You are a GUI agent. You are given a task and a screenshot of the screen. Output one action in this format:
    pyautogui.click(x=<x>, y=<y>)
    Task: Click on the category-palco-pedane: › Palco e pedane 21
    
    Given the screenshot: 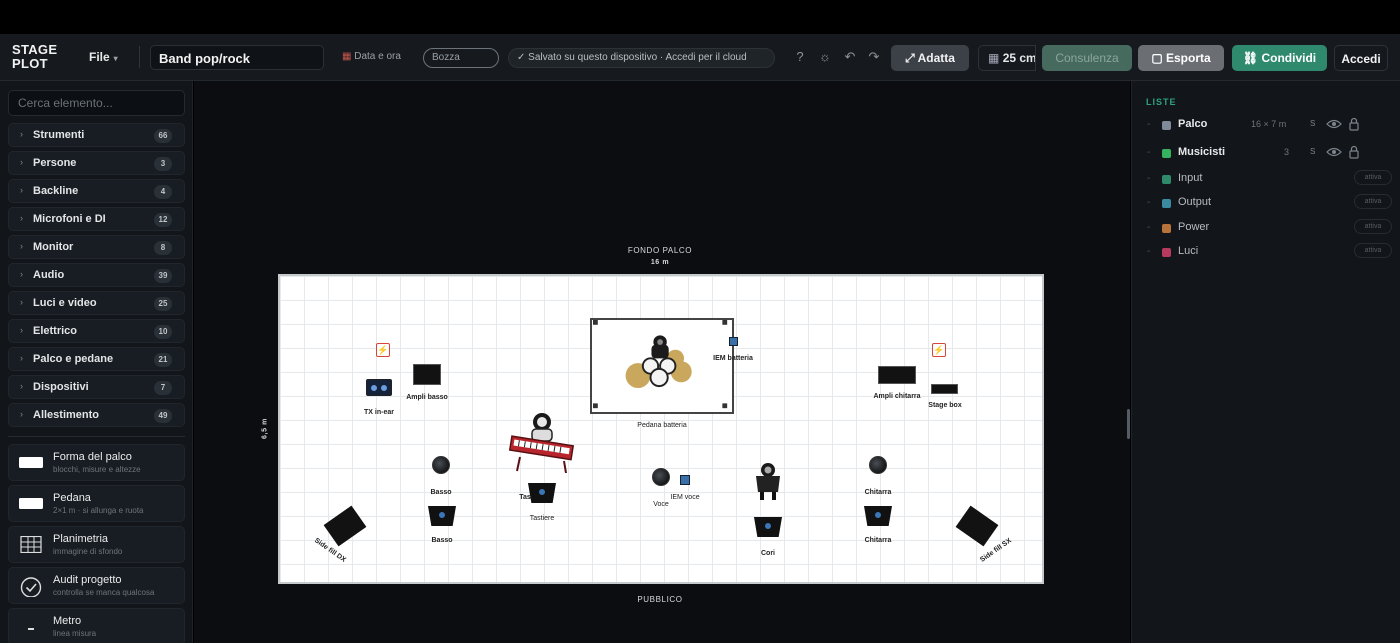 What is the action you would take?
    pyautogui.click(x=96, y=359)
    